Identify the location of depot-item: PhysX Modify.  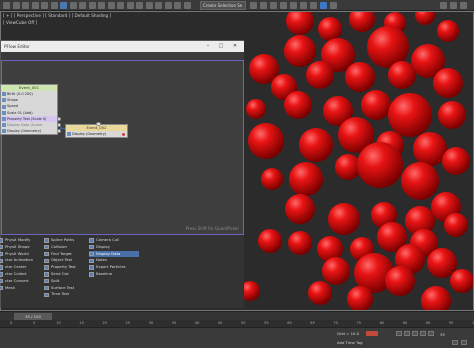
(21, 240).